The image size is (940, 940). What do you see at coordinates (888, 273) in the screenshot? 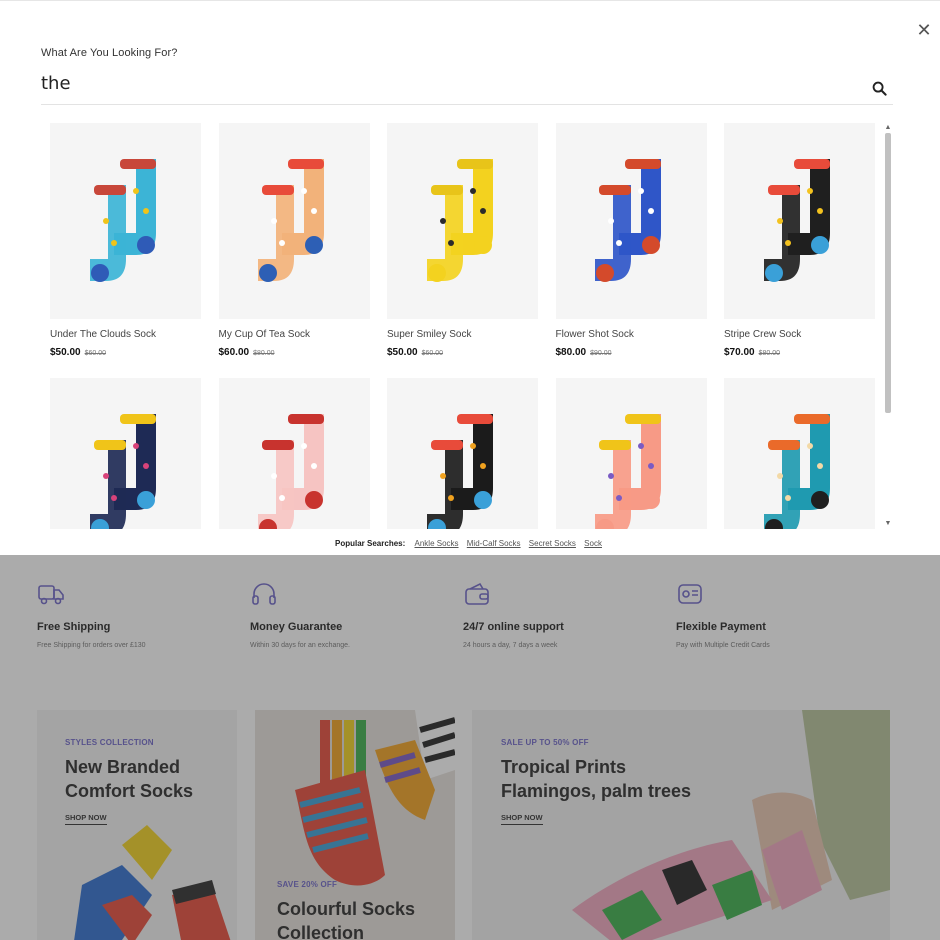
I see `scroll-thumb` at bounding box center [888, 273].